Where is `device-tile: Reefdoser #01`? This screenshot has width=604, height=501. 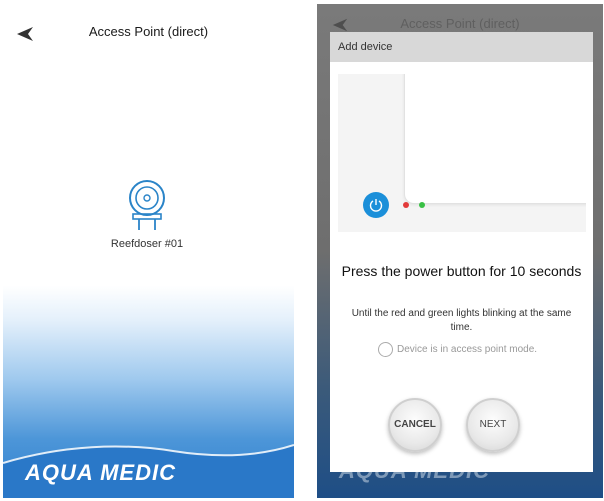 device-tile: Reefdoser #01 is located at coordinates (147, 214).